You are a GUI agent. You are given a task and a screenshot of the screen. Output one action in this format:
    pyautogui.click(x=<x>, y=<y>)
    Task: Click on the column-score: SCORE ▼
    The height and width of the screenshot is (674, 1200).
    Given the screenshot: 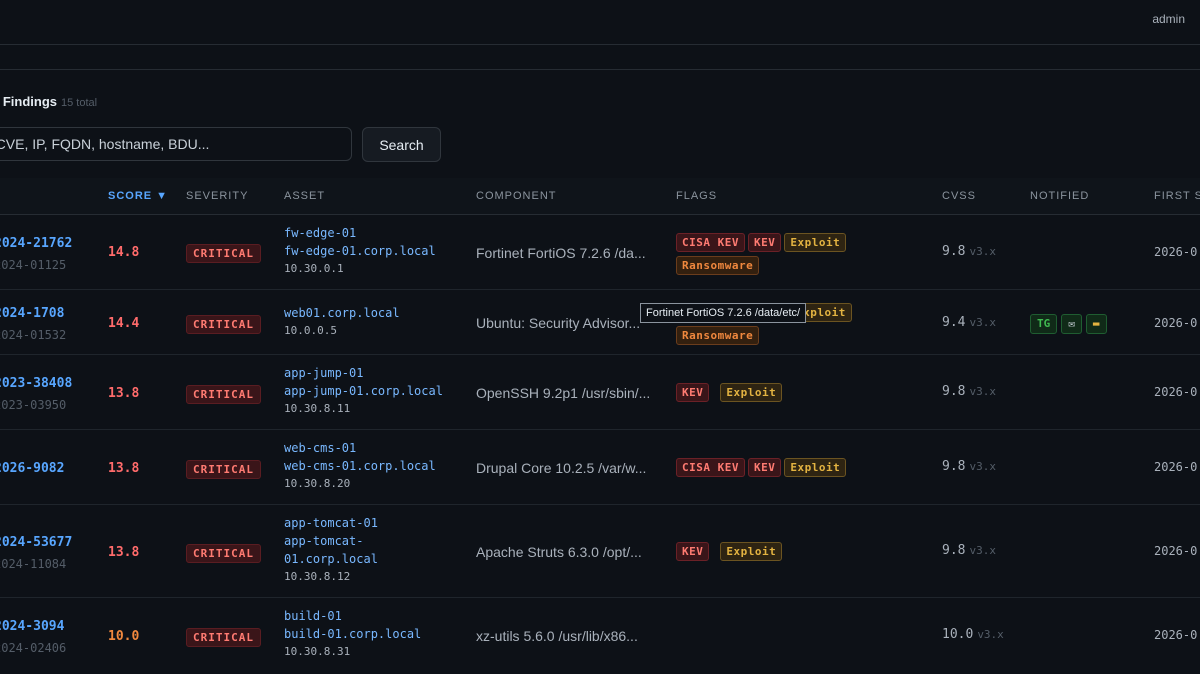 What is the action you would take?
    pyautogui.click(x=138, y=196)
    